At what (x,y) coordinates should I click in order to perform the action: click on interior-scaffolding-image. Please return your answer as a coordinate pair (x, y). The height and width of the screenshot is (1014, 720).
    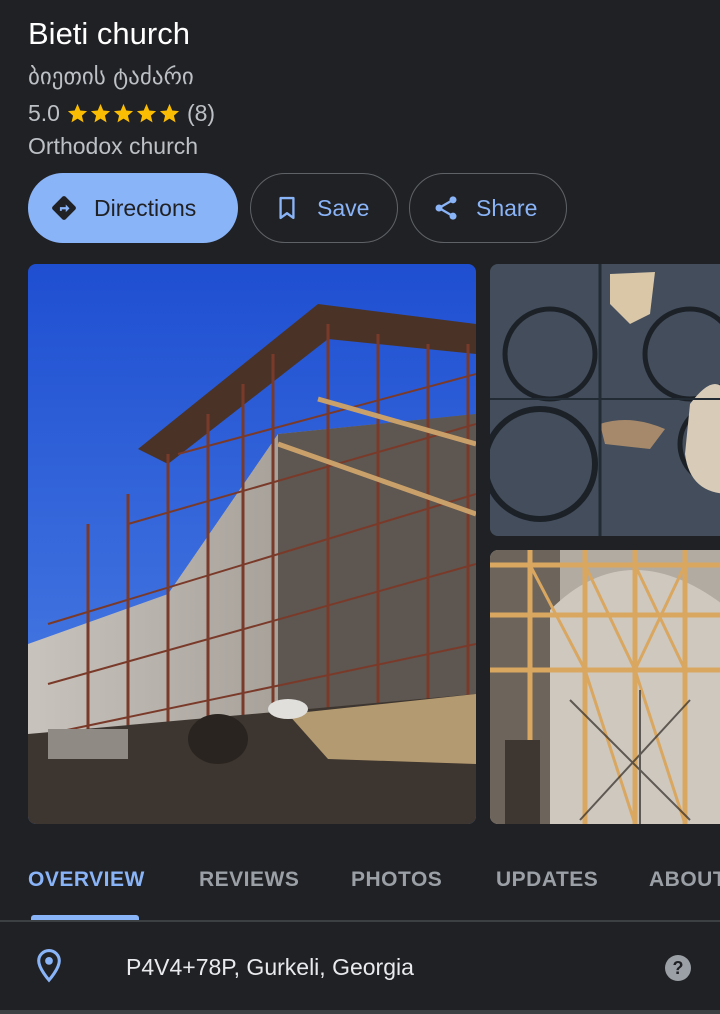
    Looking at the image, I should click on (605, 687).